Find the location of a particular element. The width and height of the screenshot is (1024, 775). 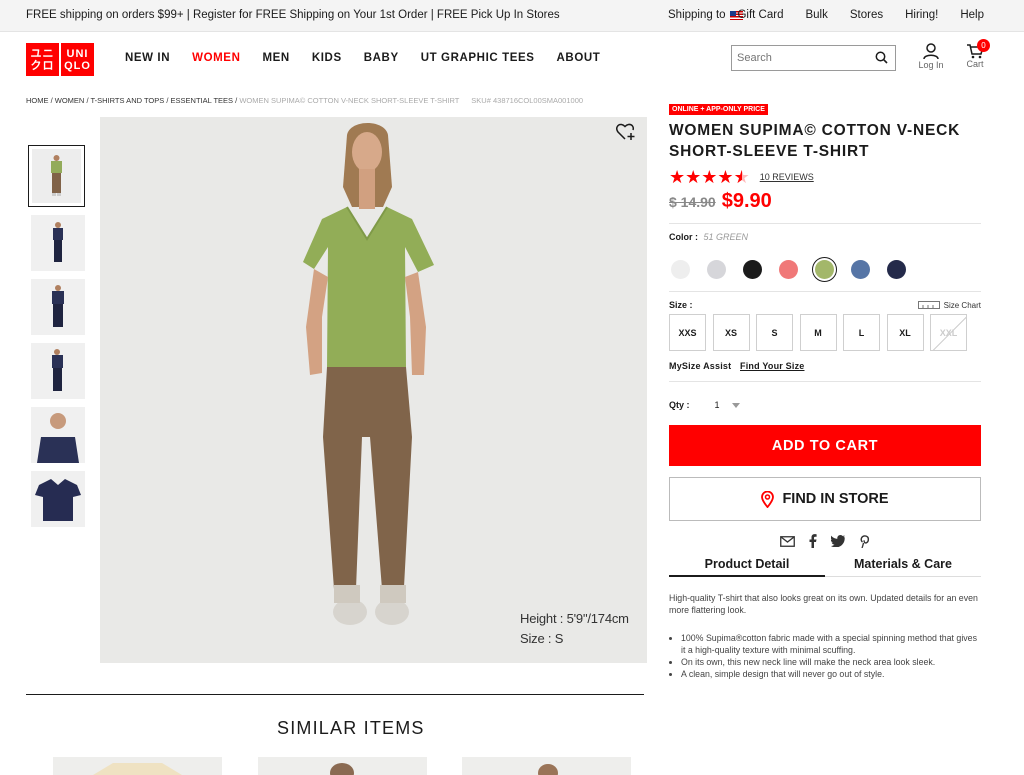

nav-men: MEN is located at coordinates (275, 58).